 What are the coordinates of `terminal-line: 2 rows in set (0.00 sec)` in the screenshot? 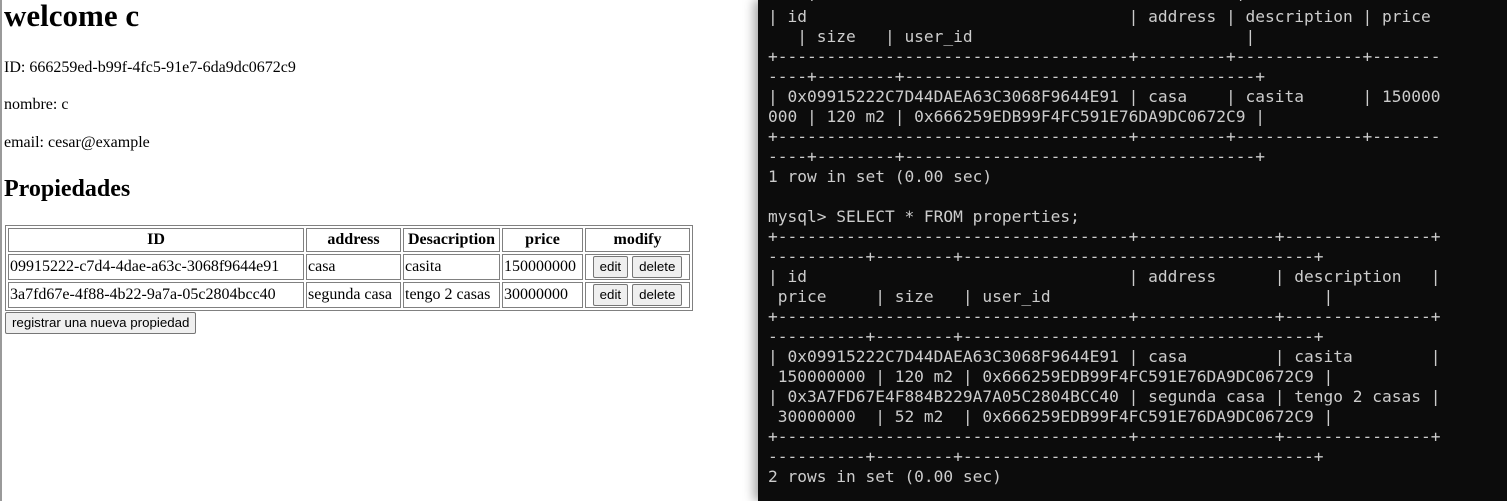 It's located at (885, 476).